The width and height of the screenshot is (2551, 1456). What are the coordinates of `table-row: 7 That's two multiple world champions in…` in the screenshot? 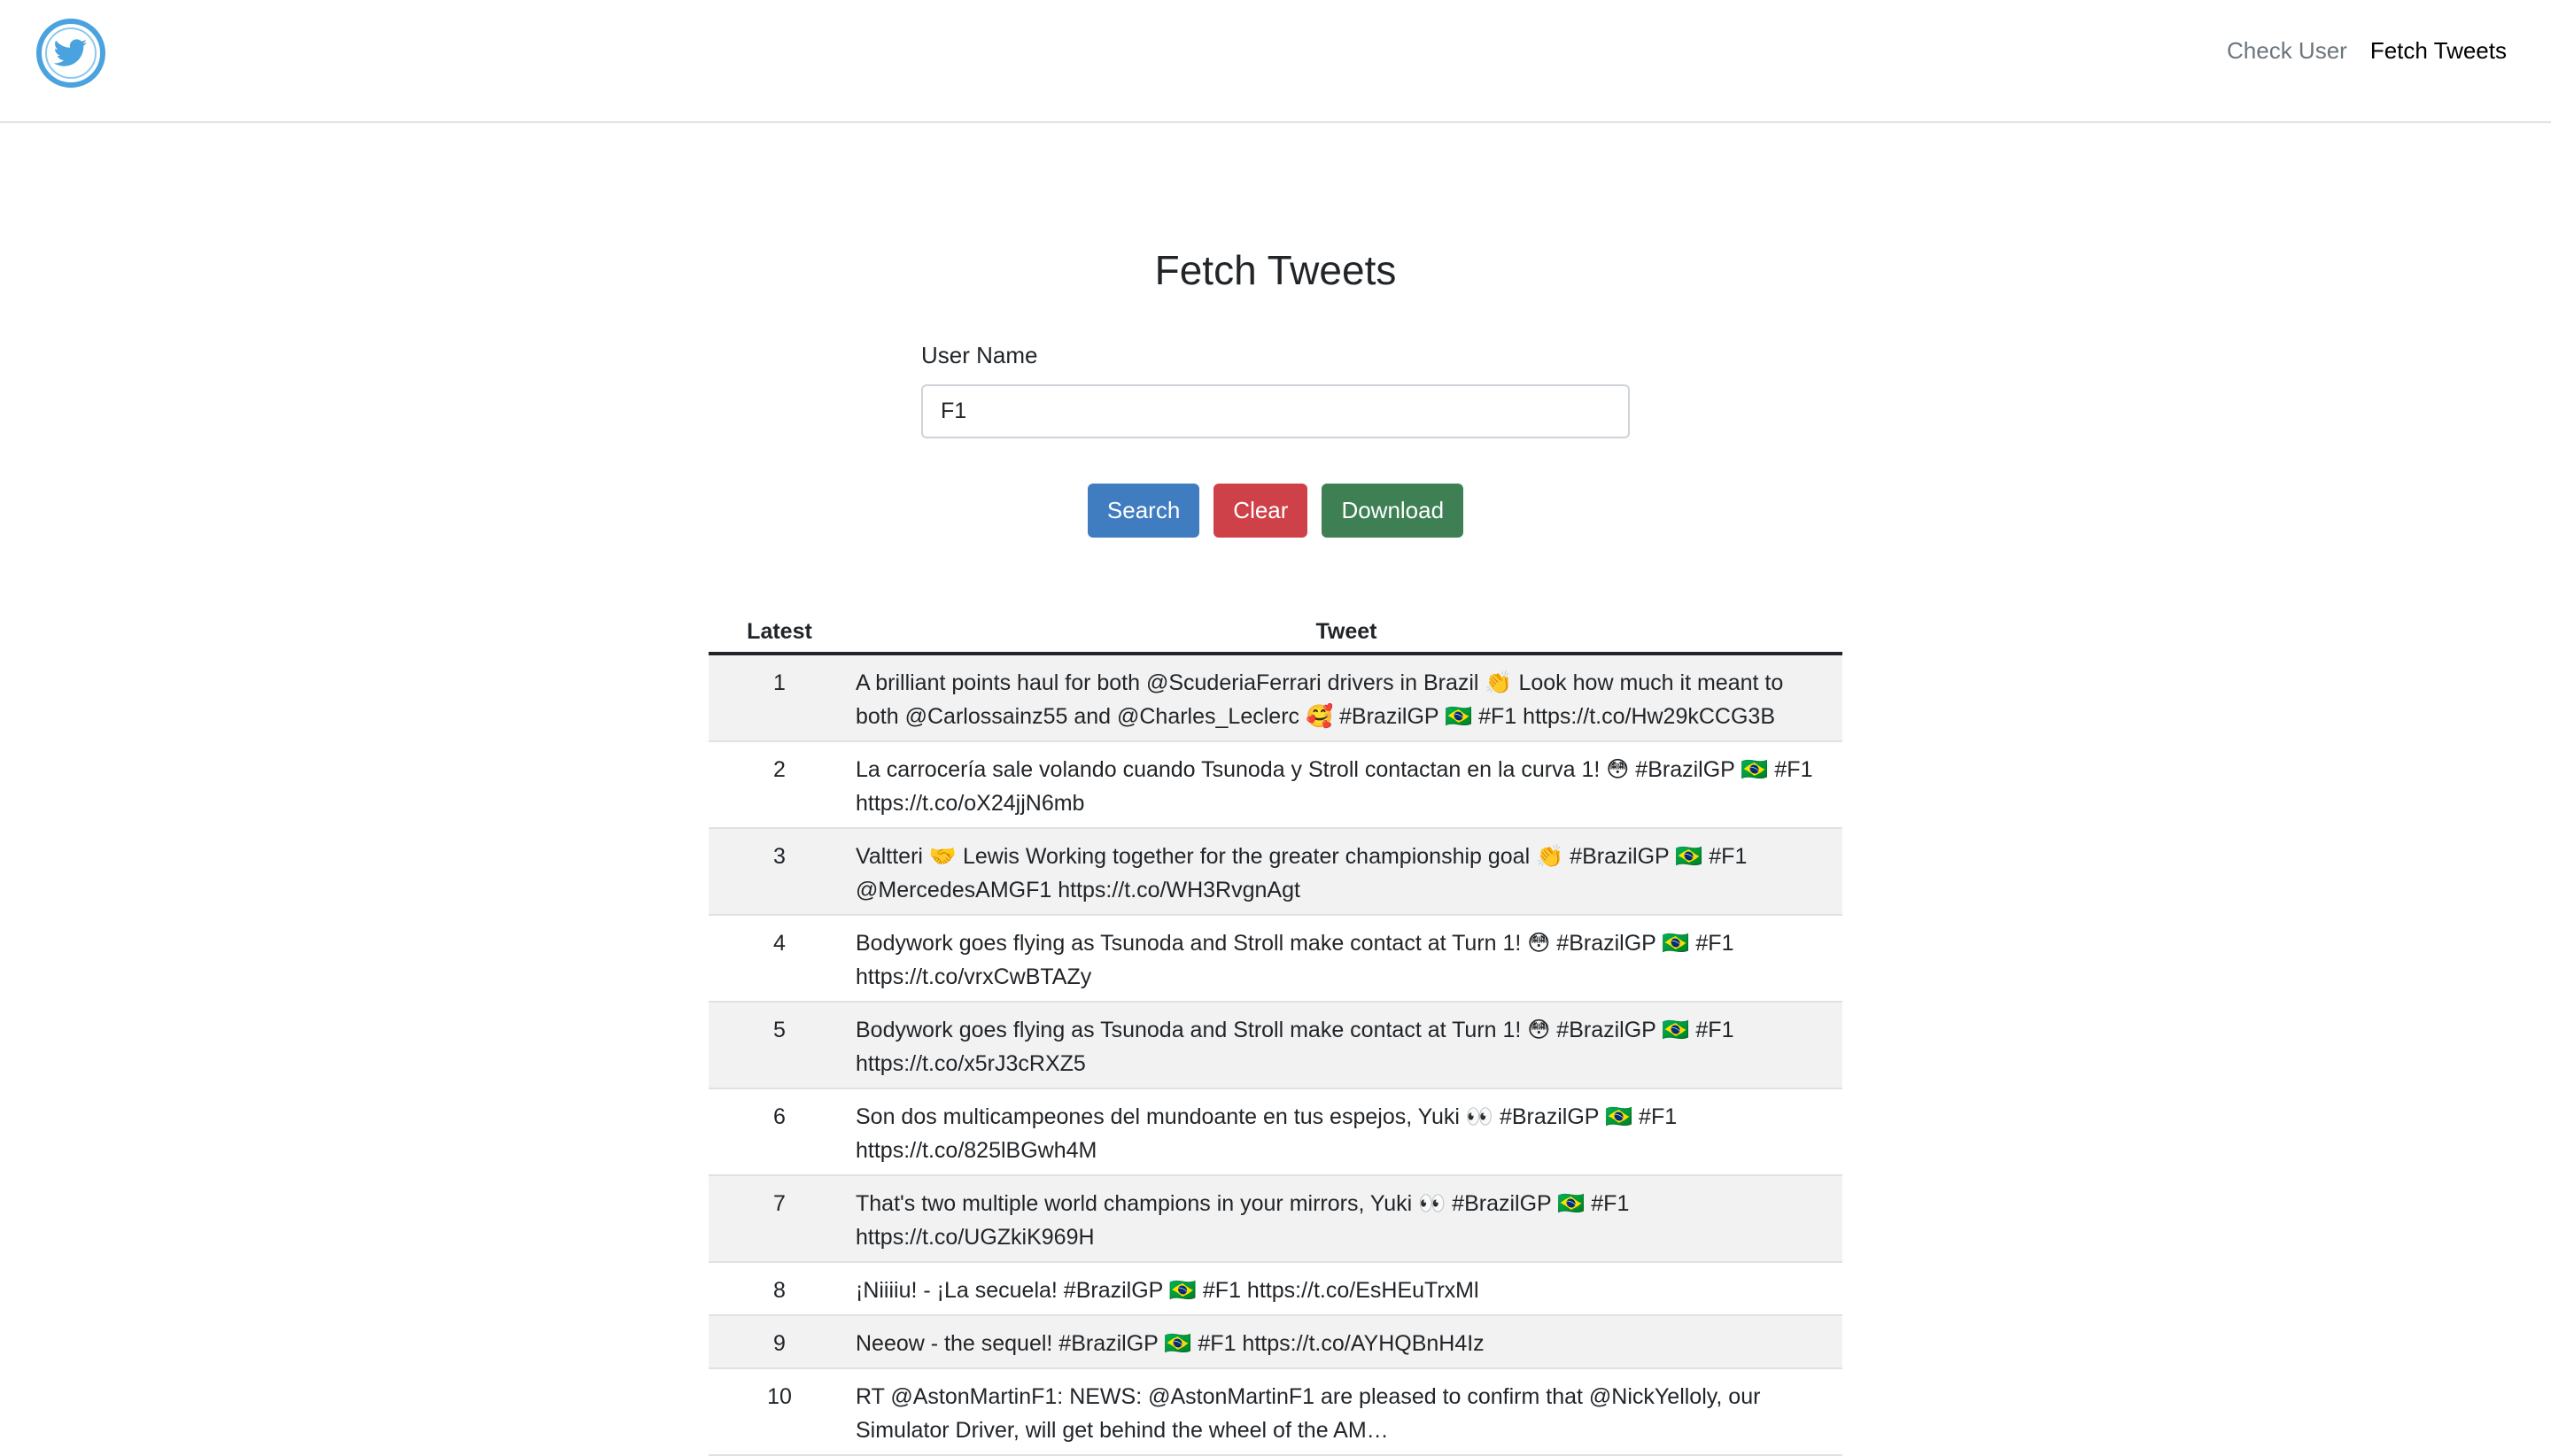 It's located at (1275, 1219).